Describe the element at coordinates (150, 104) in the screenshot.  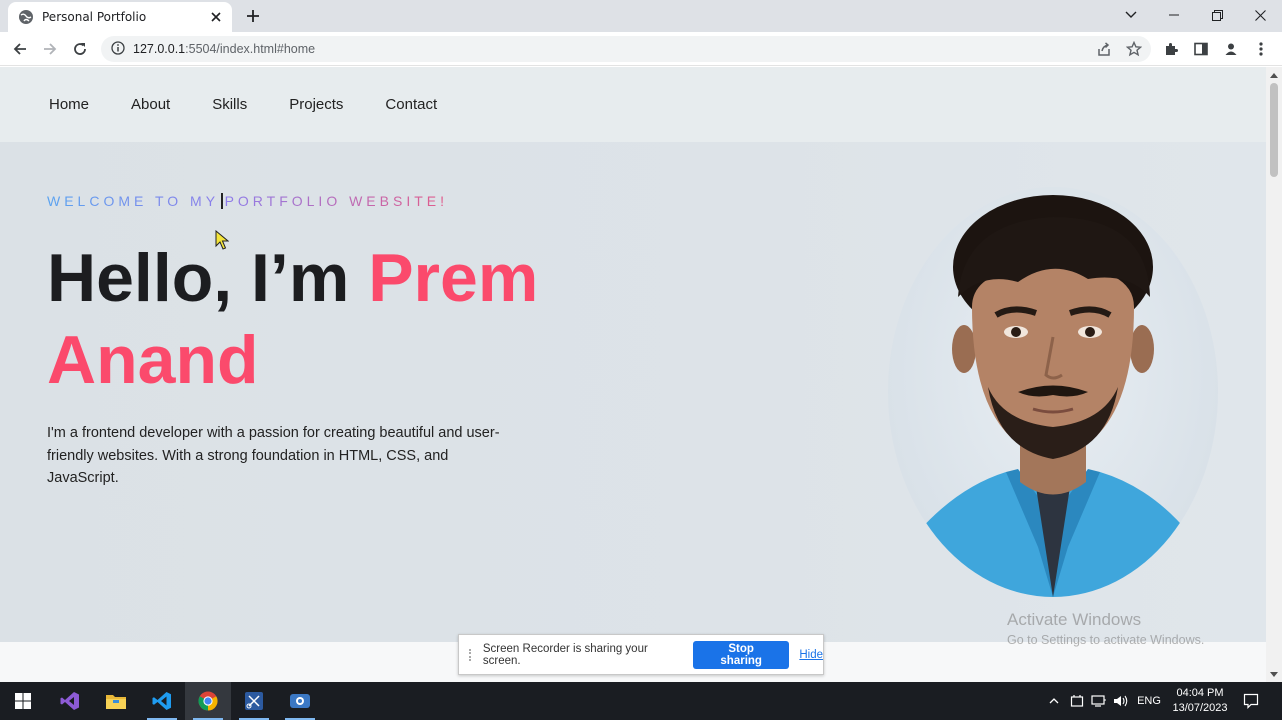
I see `nav-about: About` at that location.